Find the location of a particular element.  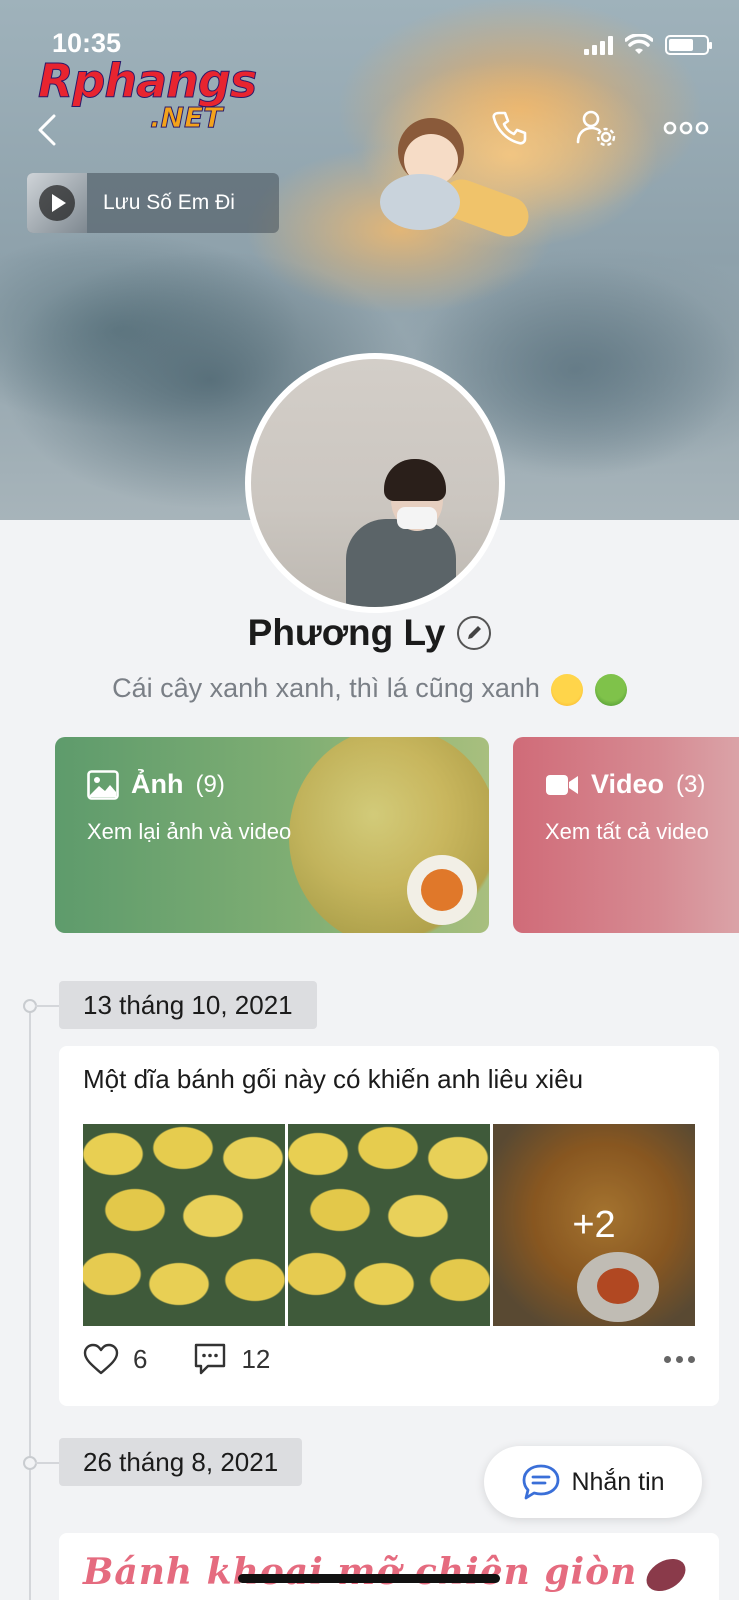

timeline-date: 13 tháng 10, 2021 is located at coordinates (188, 1005).